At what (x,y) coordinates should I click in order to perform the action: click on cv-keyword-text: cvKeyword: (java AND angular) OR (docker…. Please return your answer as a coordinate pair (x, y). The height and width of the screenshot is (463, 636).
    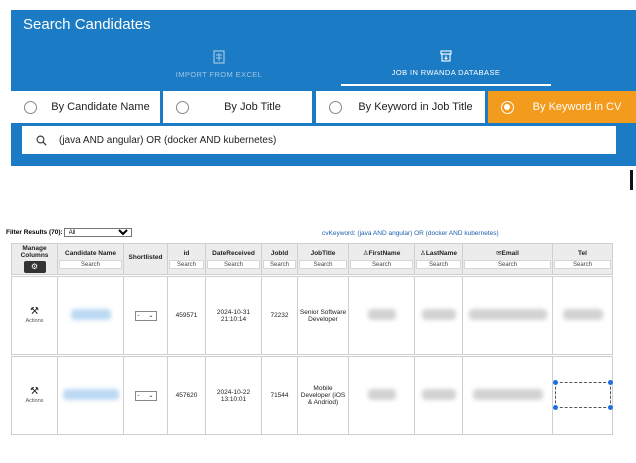
    Looking at the image, I should click on (410, 233).